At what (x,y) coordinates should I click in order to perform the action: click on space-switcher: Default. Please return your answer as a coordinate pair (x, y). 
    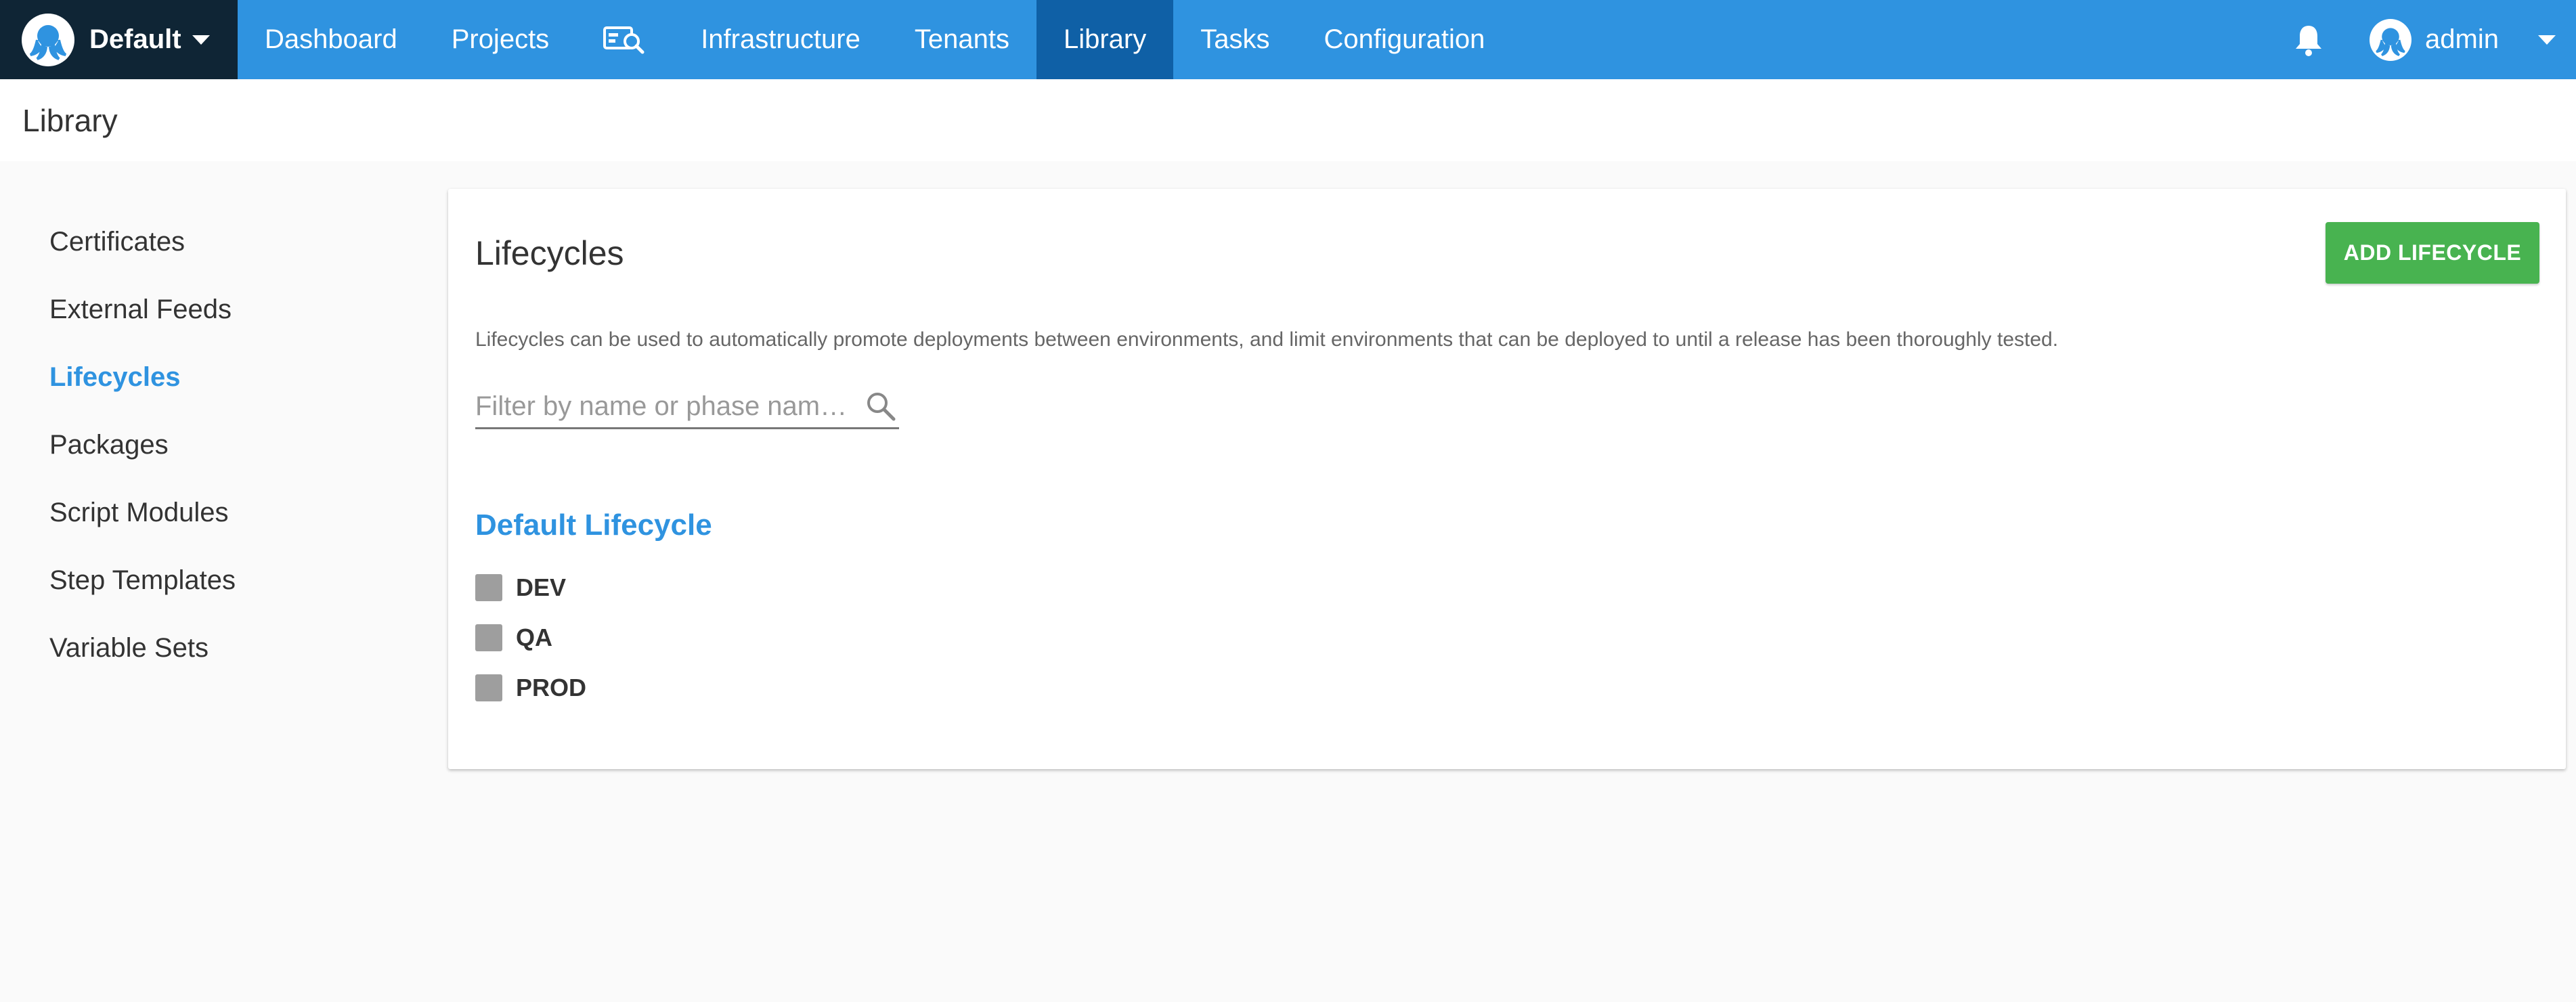
    Looking at the image, I should click on (119, 39).